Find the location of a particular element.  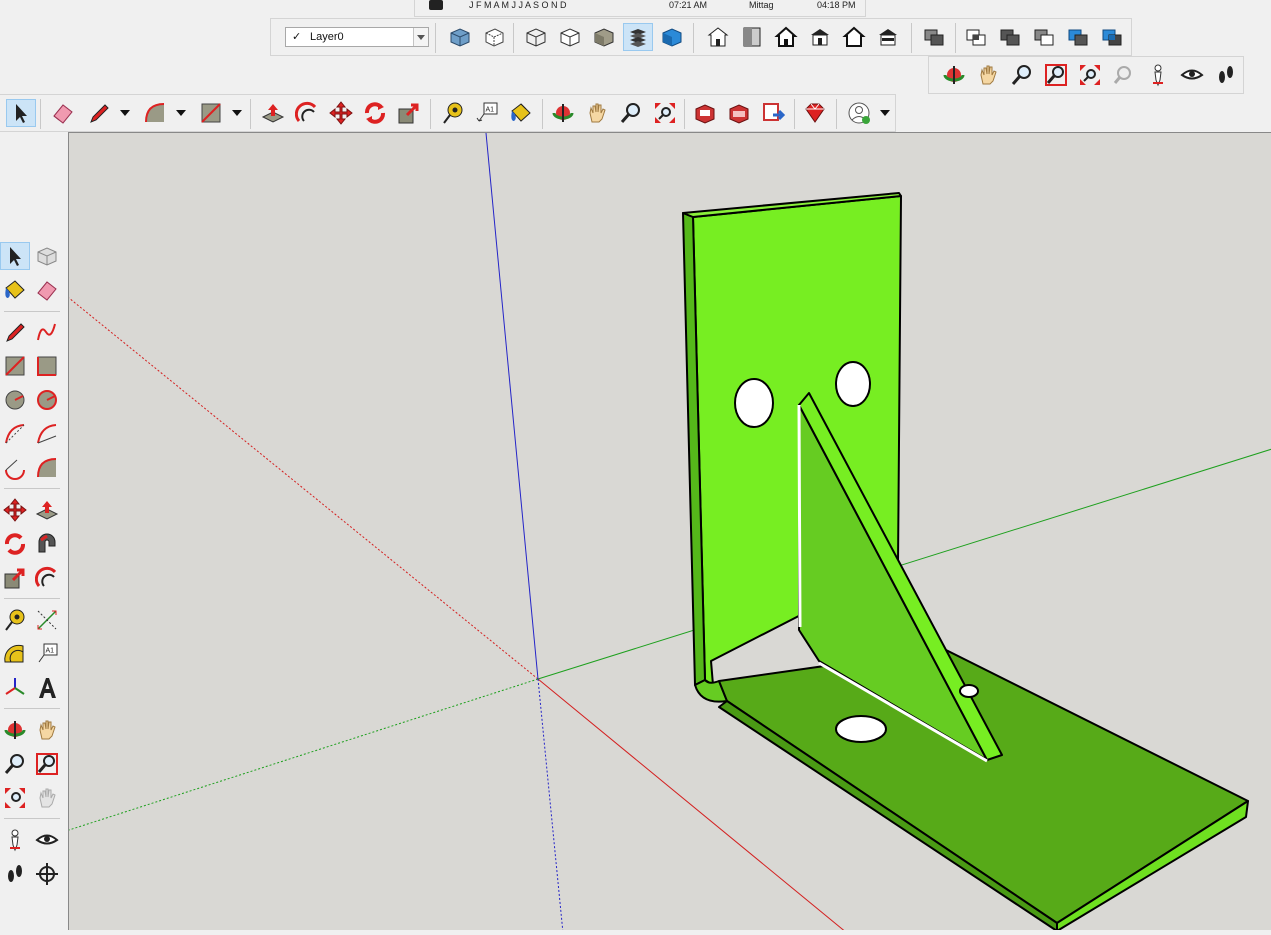

monochrome-style-button is located at coordinates (672, 37).